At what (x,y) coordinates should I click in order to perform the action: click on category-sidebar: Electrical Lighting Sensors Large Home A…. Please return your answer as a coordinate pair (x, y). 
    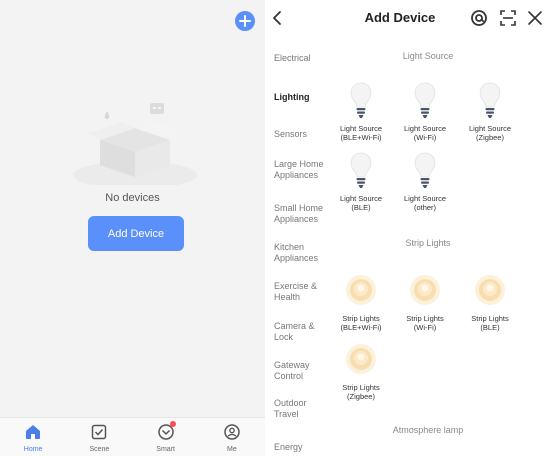
    Looking at the image, I should click on (300, 246).